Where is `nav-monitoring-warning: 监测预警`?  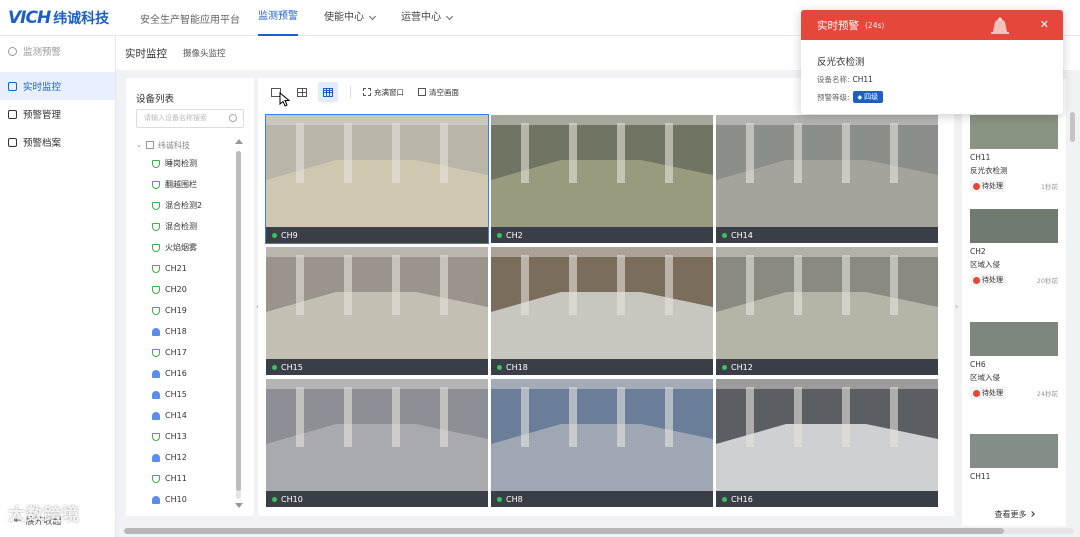
nav-monitoring-warning: 监测预警 is located at coordinates (278, 18).